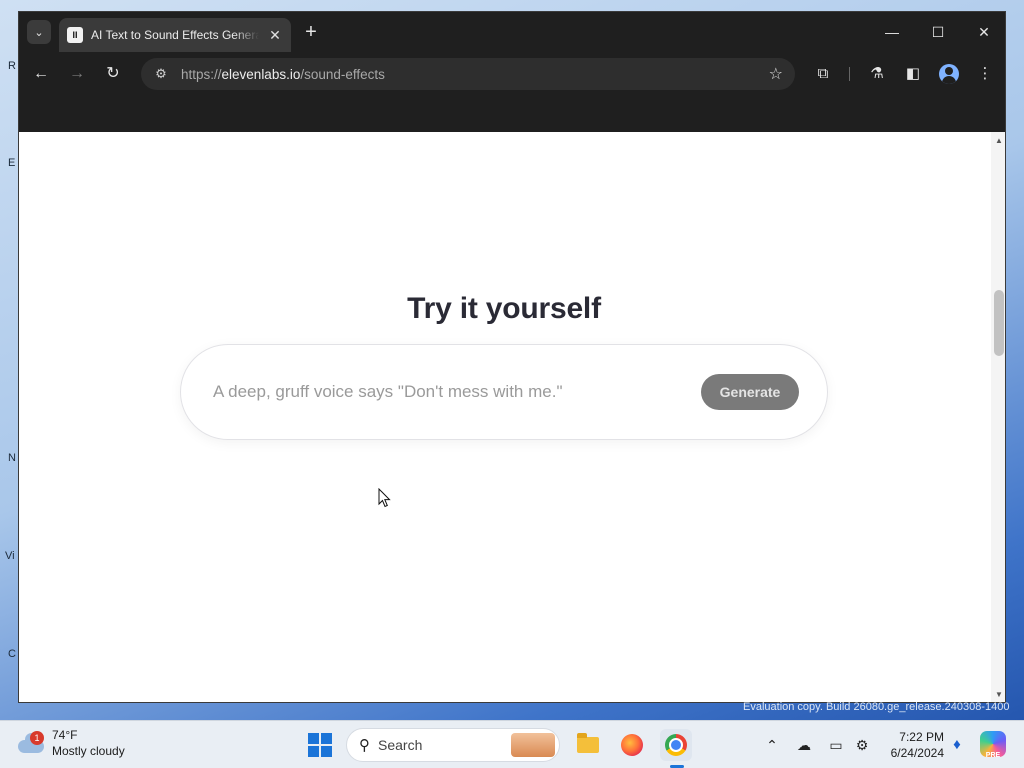 This screenshot has width=1024, height=768. What do you see at coordinates (504, 308) in the screenshot?
I see `page-title: Try it yourself` at bounding box center [504, 308].